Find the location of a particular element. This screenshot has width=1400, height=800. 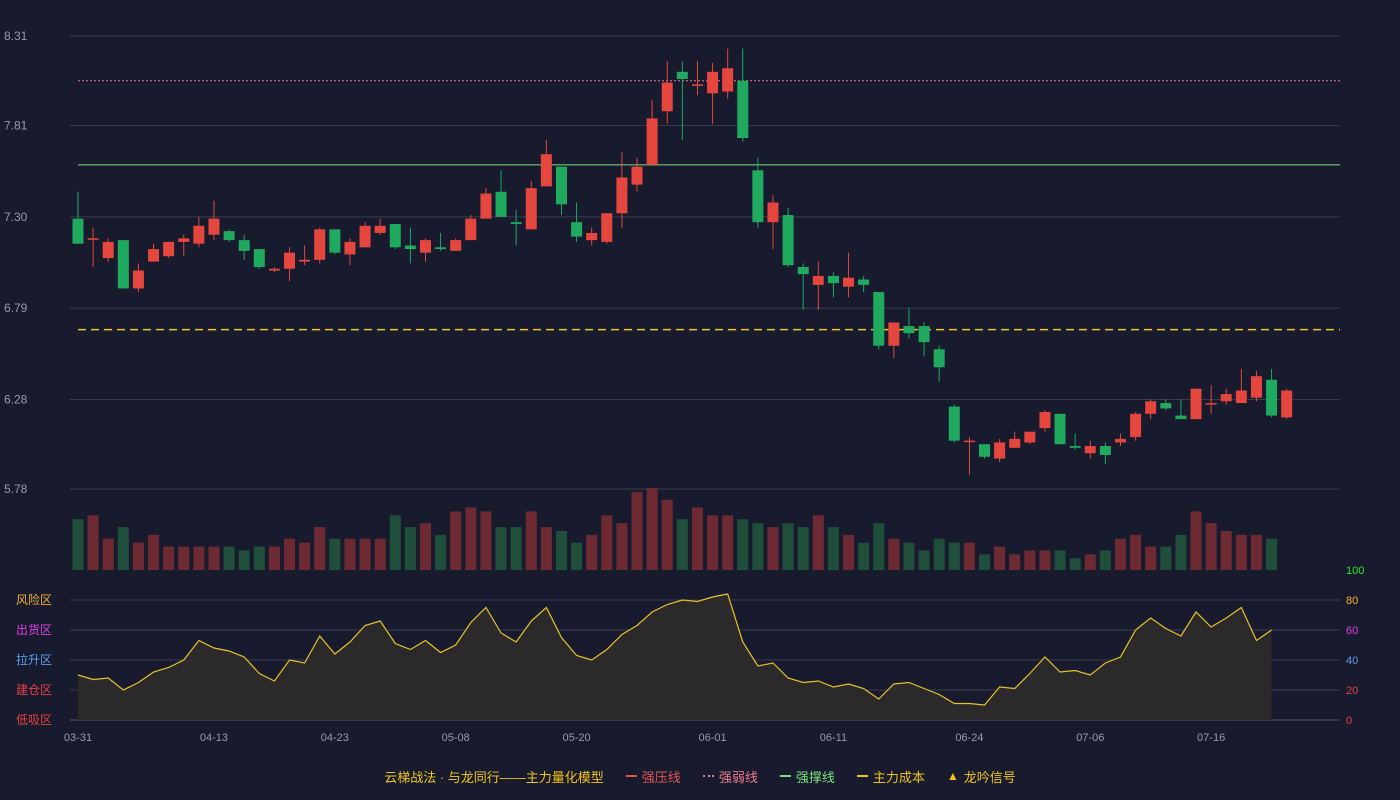

legend-swatch-solid-green is located at coordinates (785, 776).